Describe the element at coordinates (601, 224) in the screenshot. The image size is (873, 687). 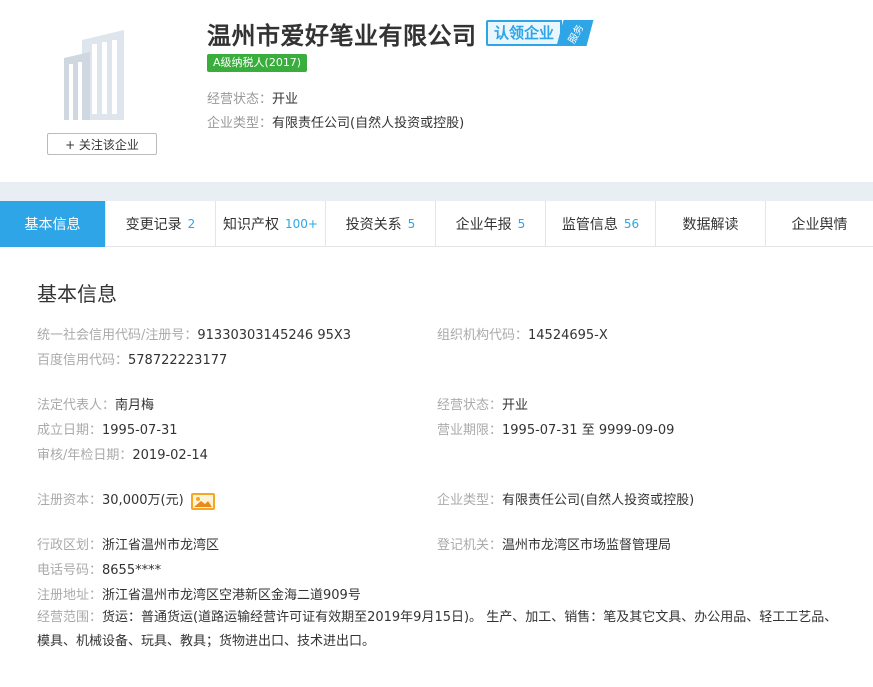
I see `tab-supervision: 监管信息 56` at that location.